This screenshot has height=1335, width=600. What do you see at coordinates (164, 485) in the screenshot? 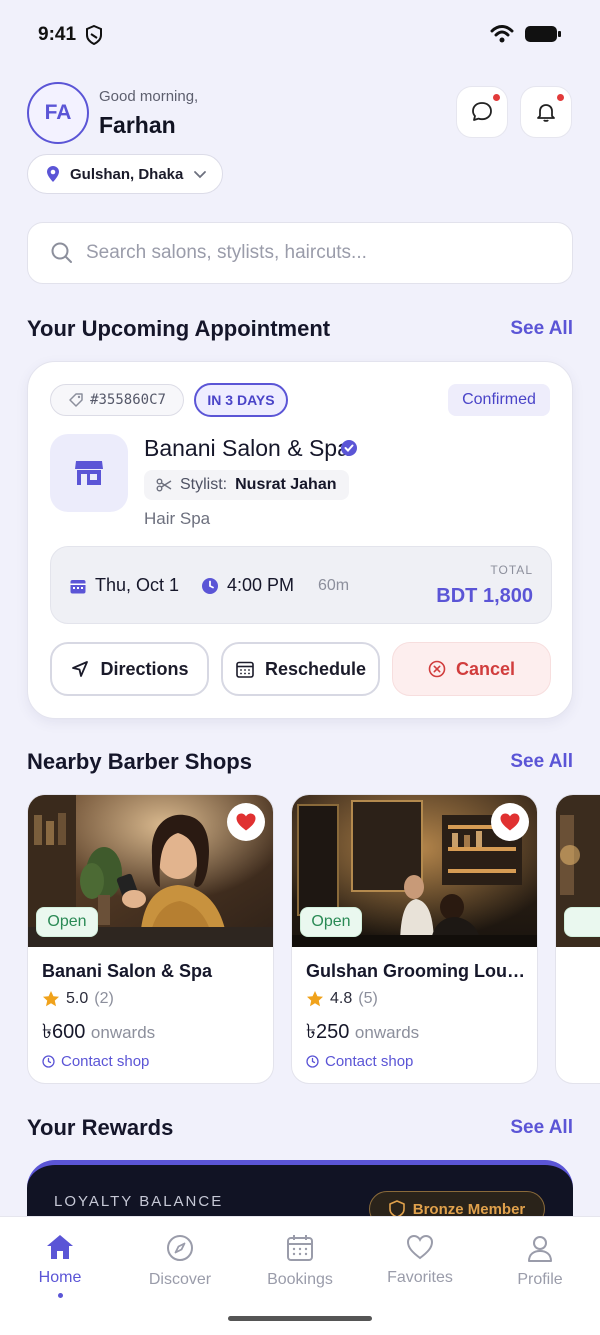
I see `scissors-icon` at bounding box center [164, 485].